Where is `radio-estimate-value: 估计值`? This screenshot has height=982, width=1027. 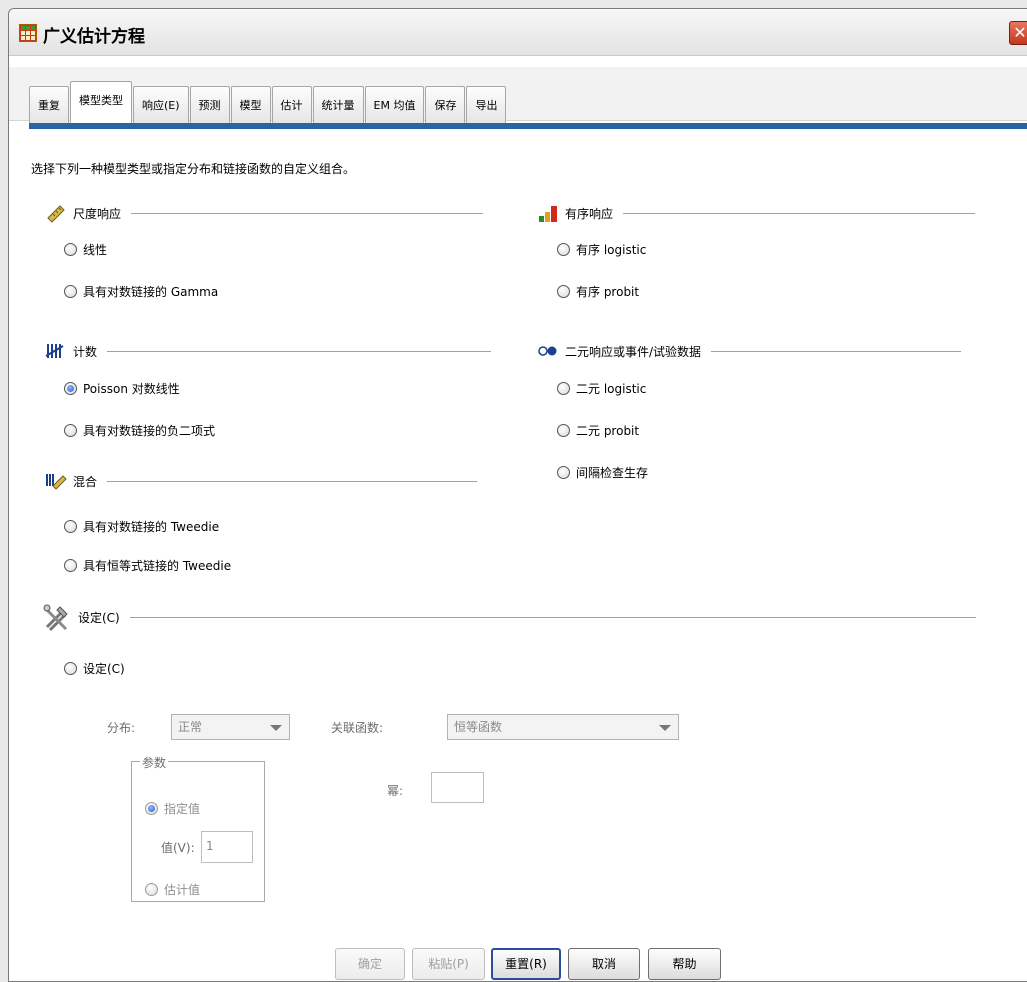
radio-estimate-value: 估计值 is located at coordinates (172, 889).